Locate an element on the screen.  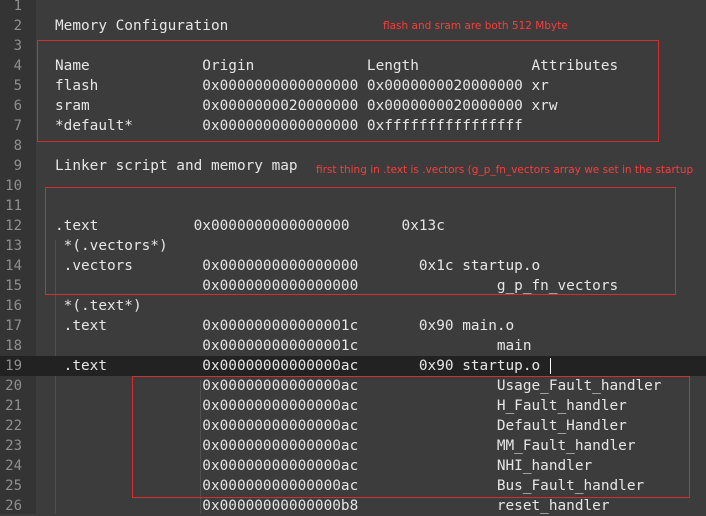
line-number: 19 is located at coordinates (13, 366).